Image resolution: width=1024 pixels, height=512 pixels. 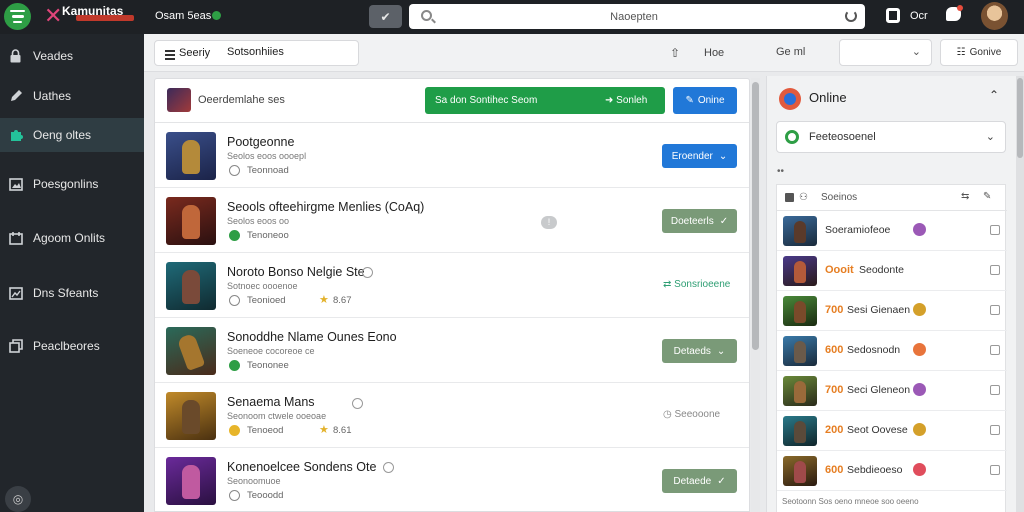 What do you see at coordinates (266, 300) in the screenshot?
I see `game-status: Teonioed` at bounding box center [266, 300].